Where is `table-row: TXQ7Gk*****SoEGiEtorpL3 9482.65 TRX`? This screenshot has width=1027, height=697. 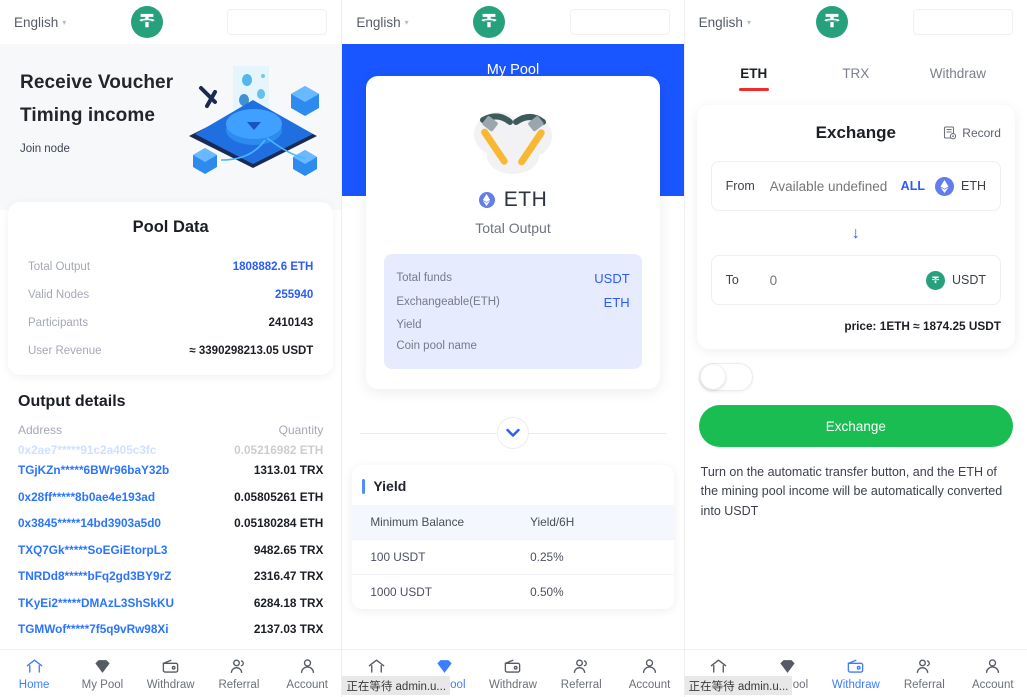
table-row: TXQ7Gk*****SoEGiEtorpL3 9482.65 TRX is located at coordinates (170, 550).